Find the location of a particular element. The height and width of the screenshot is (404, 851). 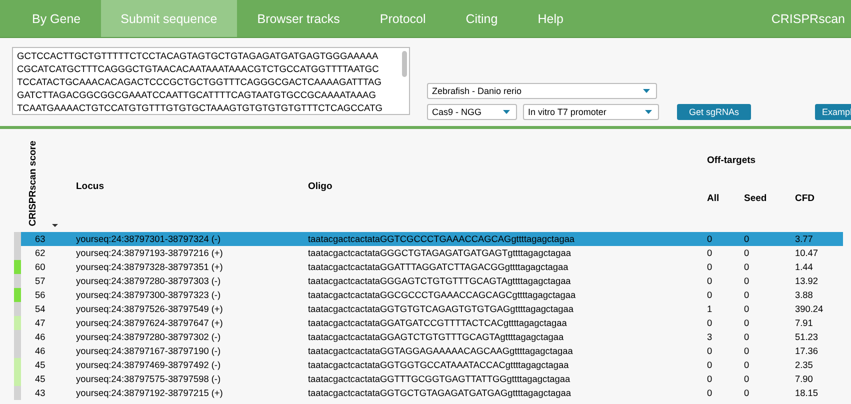

table-row: 47 yourseq:24:38797624-38797647 (+) taatacgactcactataGGATGATCCGTTTTACTCACgttttagagctagaa 0 0 7.91 is located at coordinates (428, 323).